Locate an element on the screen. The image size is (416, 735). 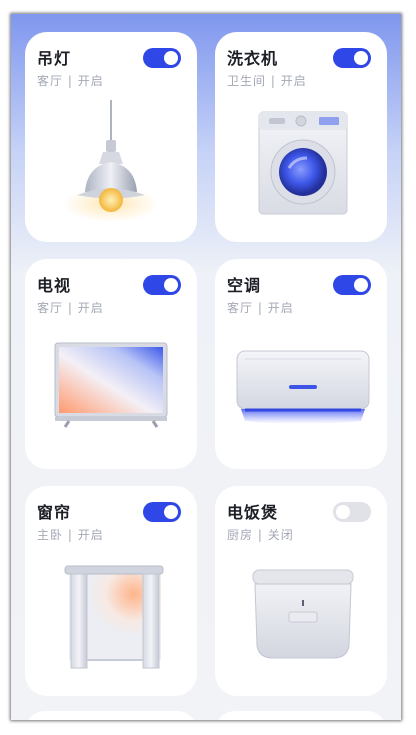
washing-machine-icon is located at coordinates (303, 163).